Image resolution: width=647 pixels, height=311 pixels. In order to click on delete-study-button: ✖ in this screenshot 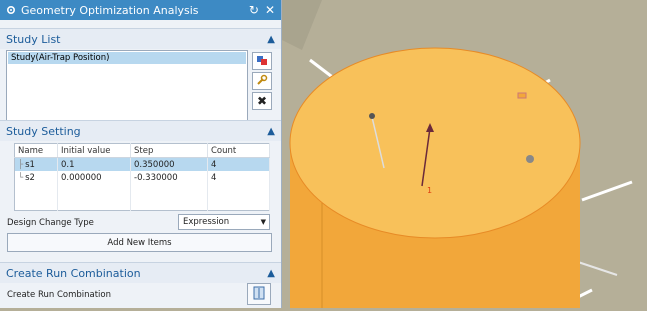, I will do `click(262, 101)`.